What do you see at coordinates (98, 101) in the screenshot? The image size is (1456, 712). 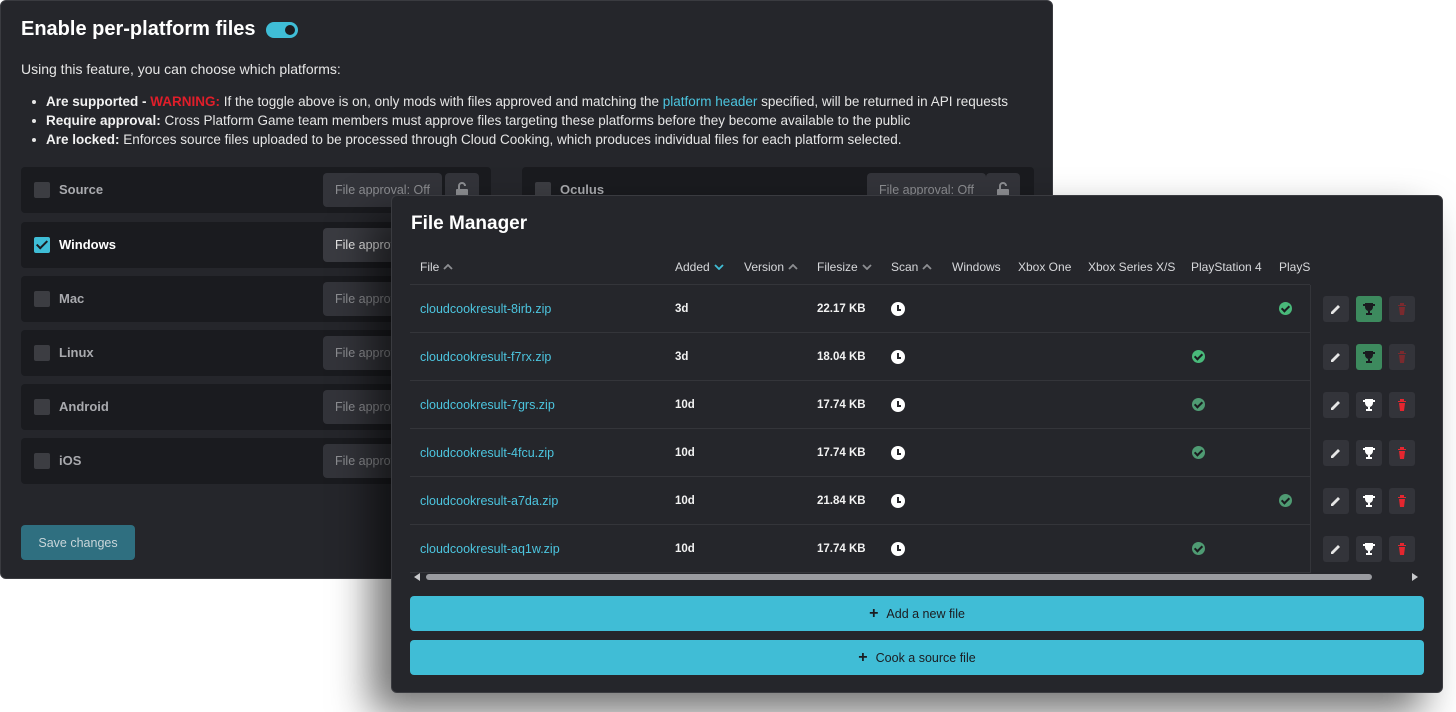 I see `supported-label: Are supported -` at bounding box center [98, 101].